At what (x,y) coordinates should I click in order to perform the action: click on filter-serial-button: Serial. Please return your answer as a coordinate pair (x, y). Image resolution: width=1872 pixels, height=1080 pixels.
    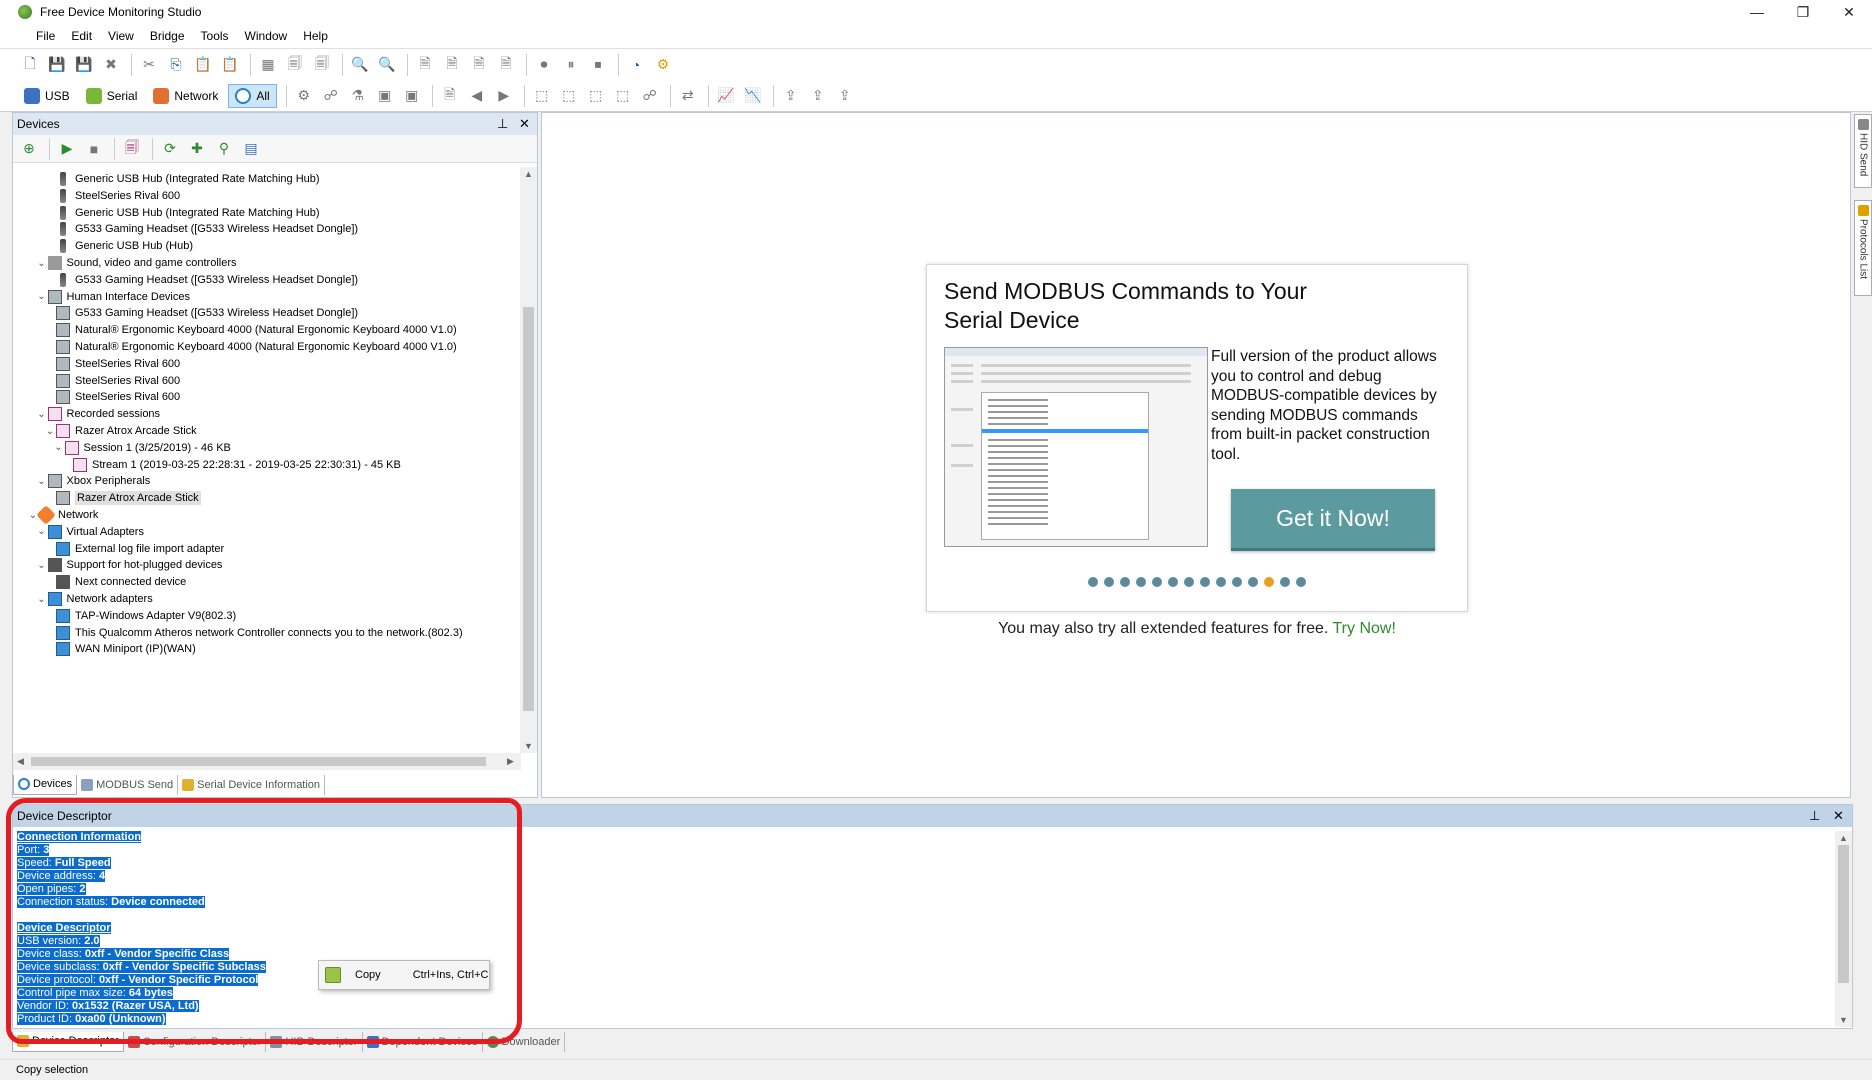
    Looking at the image, I should click on (112, 96).